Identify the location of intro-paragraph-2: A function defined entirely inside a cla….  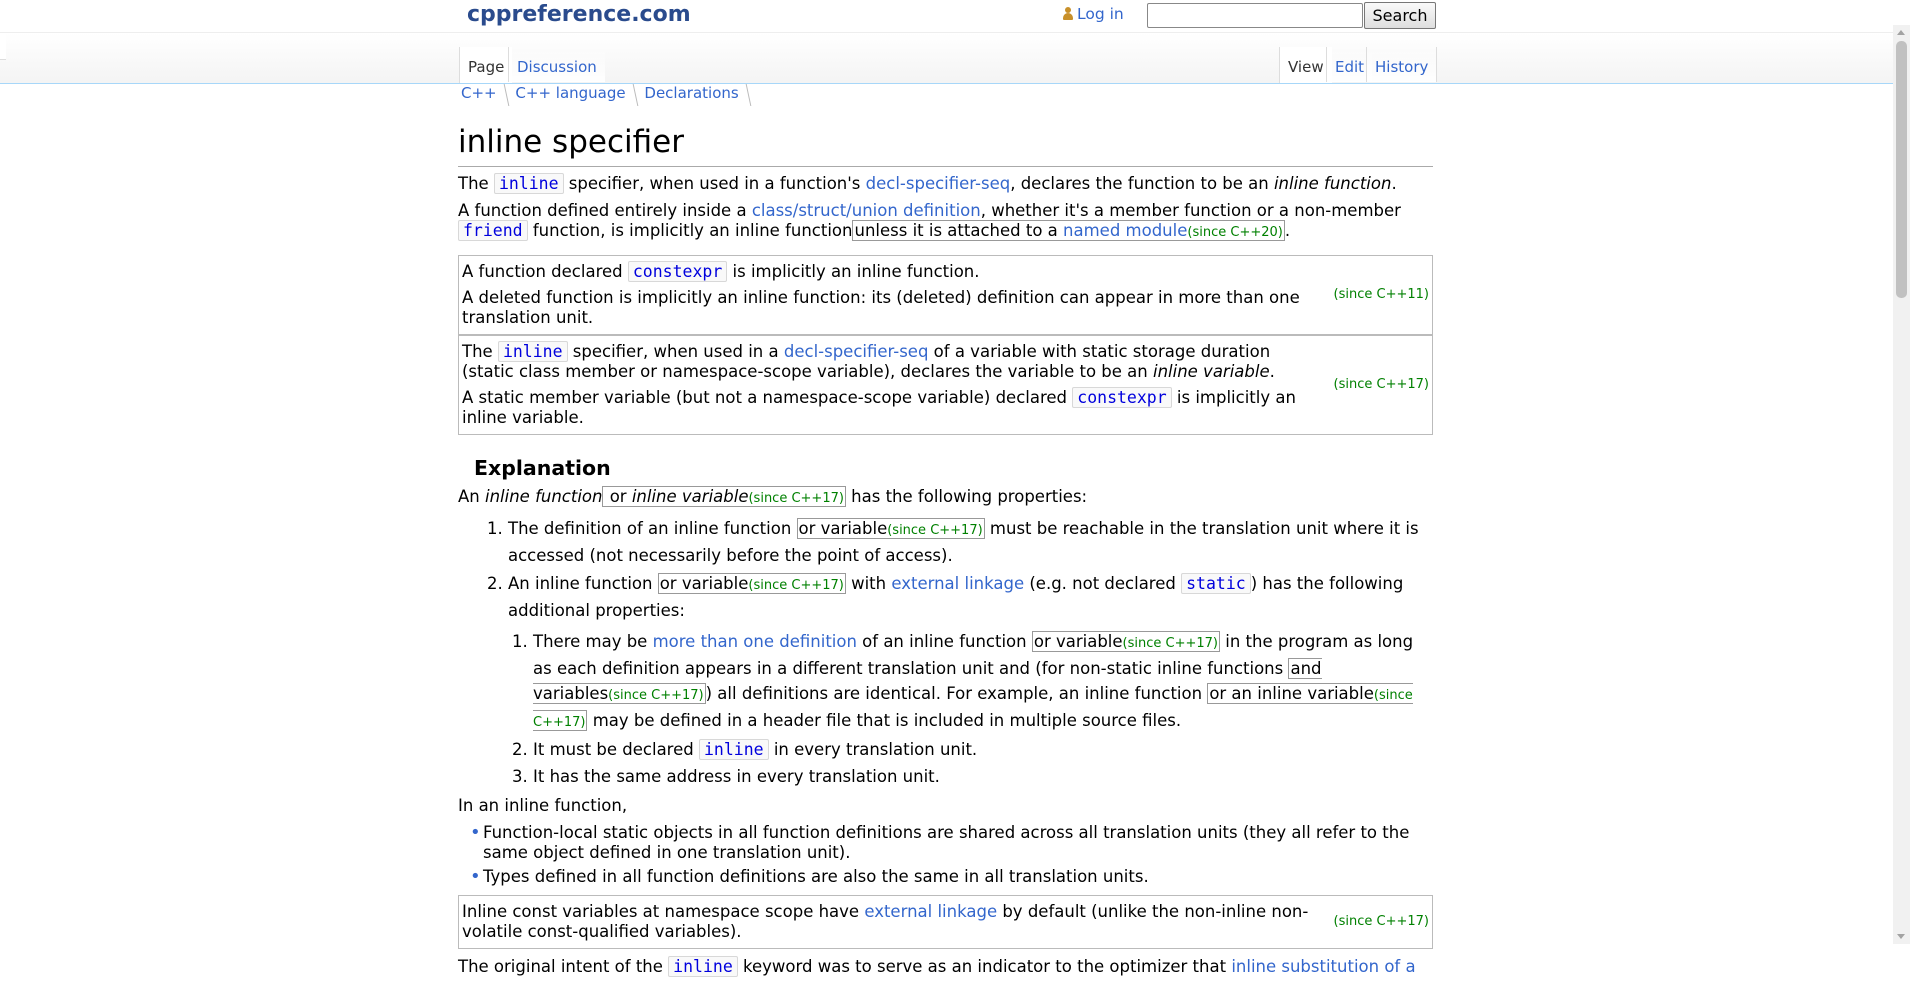
(929, 221).